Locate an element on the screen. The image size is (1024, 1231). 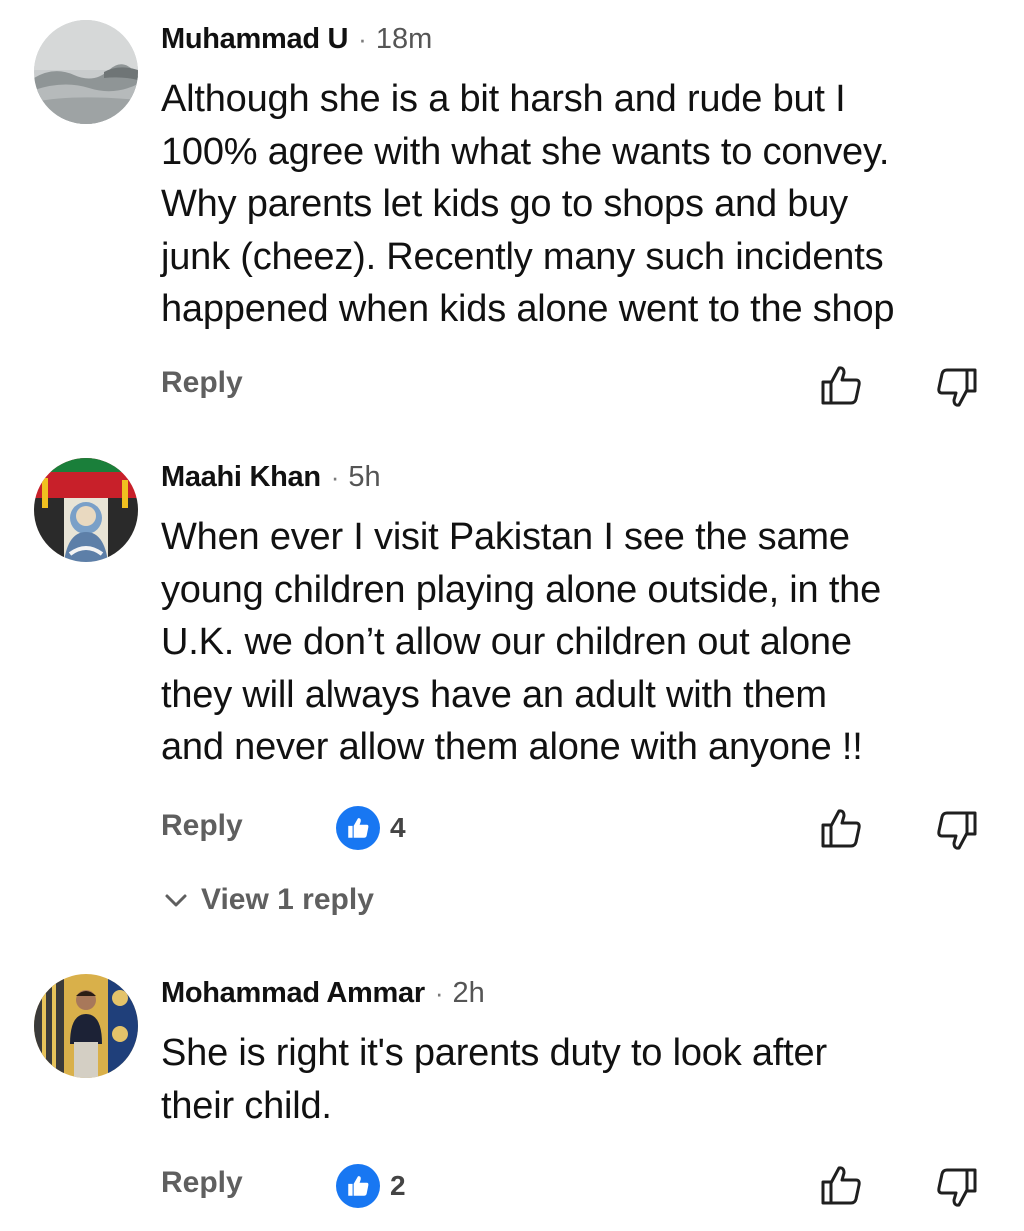
like-count: 4 is located at coordinates (398, 827).